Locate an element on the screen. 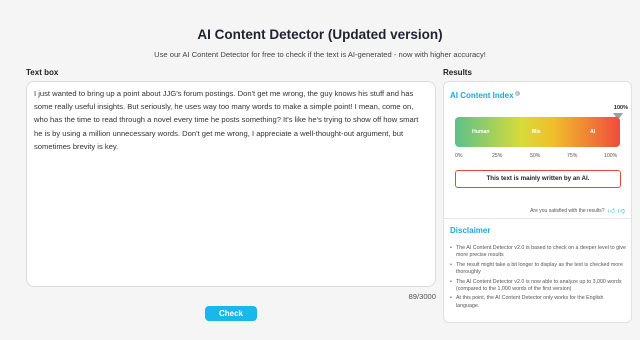  tick-label: 75% is located at coordinates (572, 156).